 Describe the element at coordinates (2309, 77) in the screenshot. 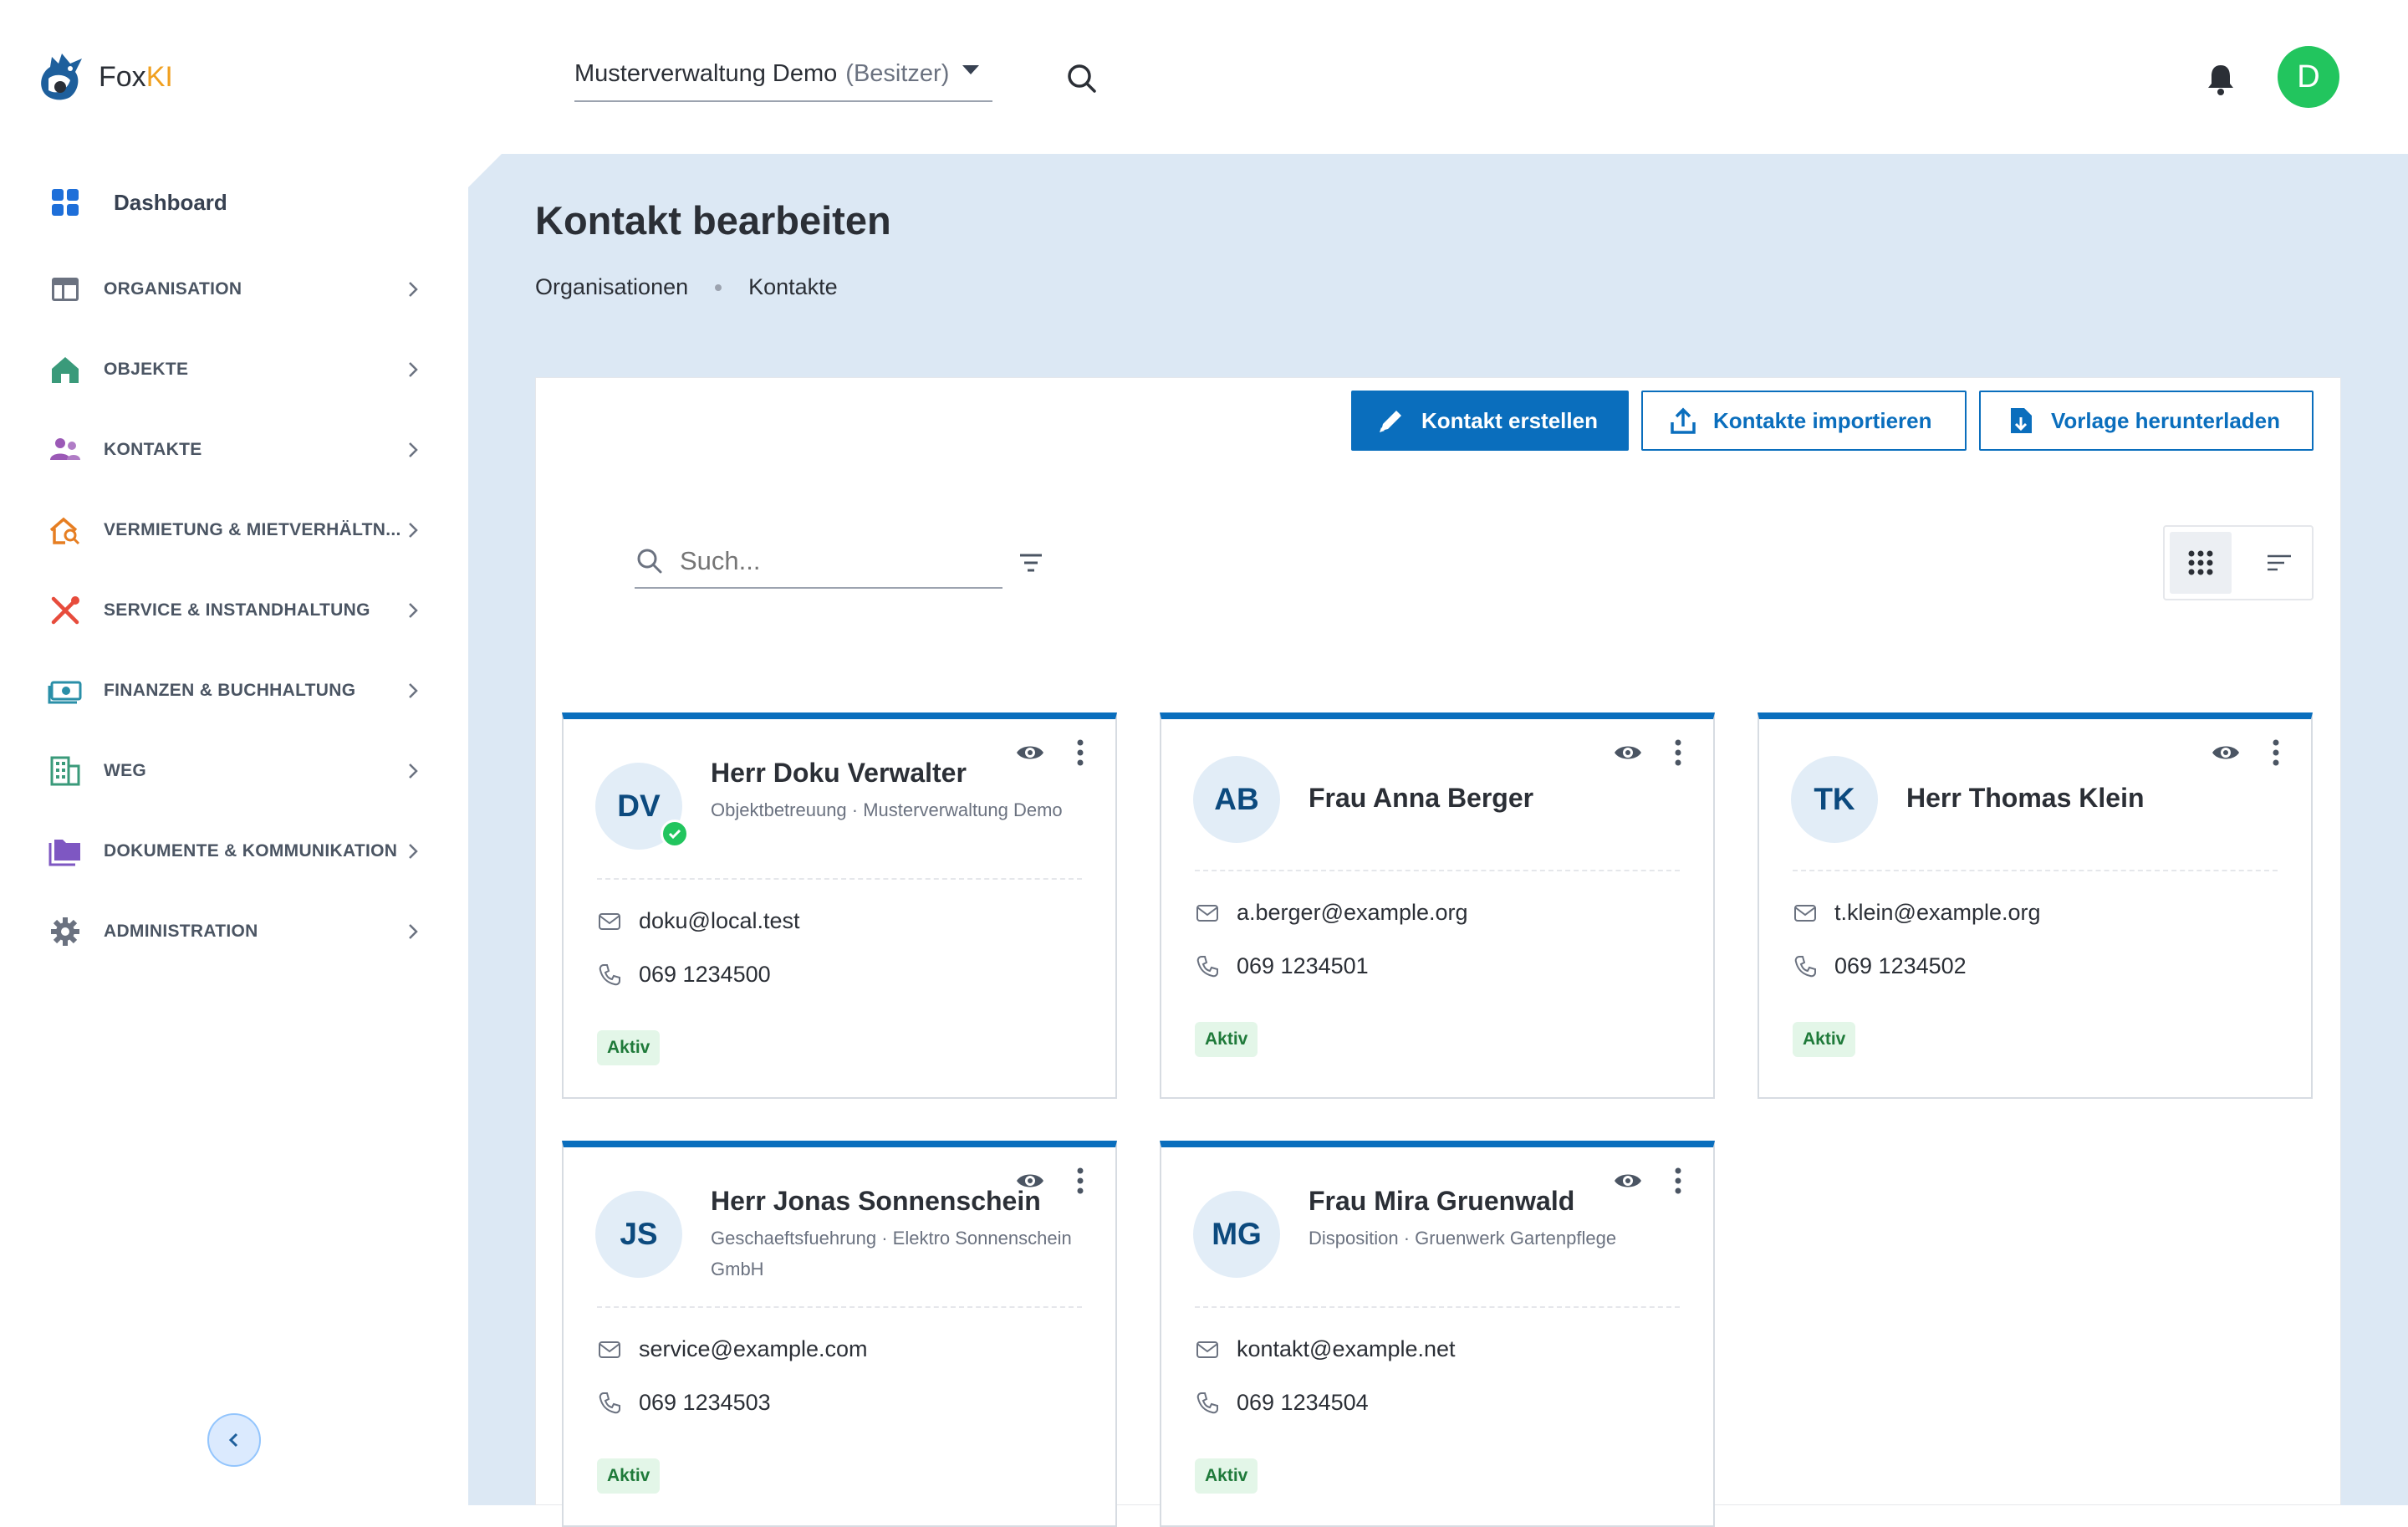

I see `user-avatar: D` at that location.